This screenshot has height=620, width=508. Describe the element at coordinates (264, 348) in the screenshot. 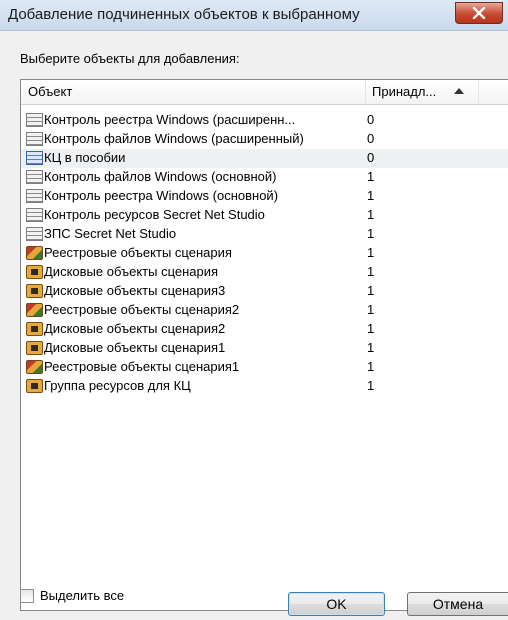

I see `list-item: Дисковые объекты сценария1 1` at that location.